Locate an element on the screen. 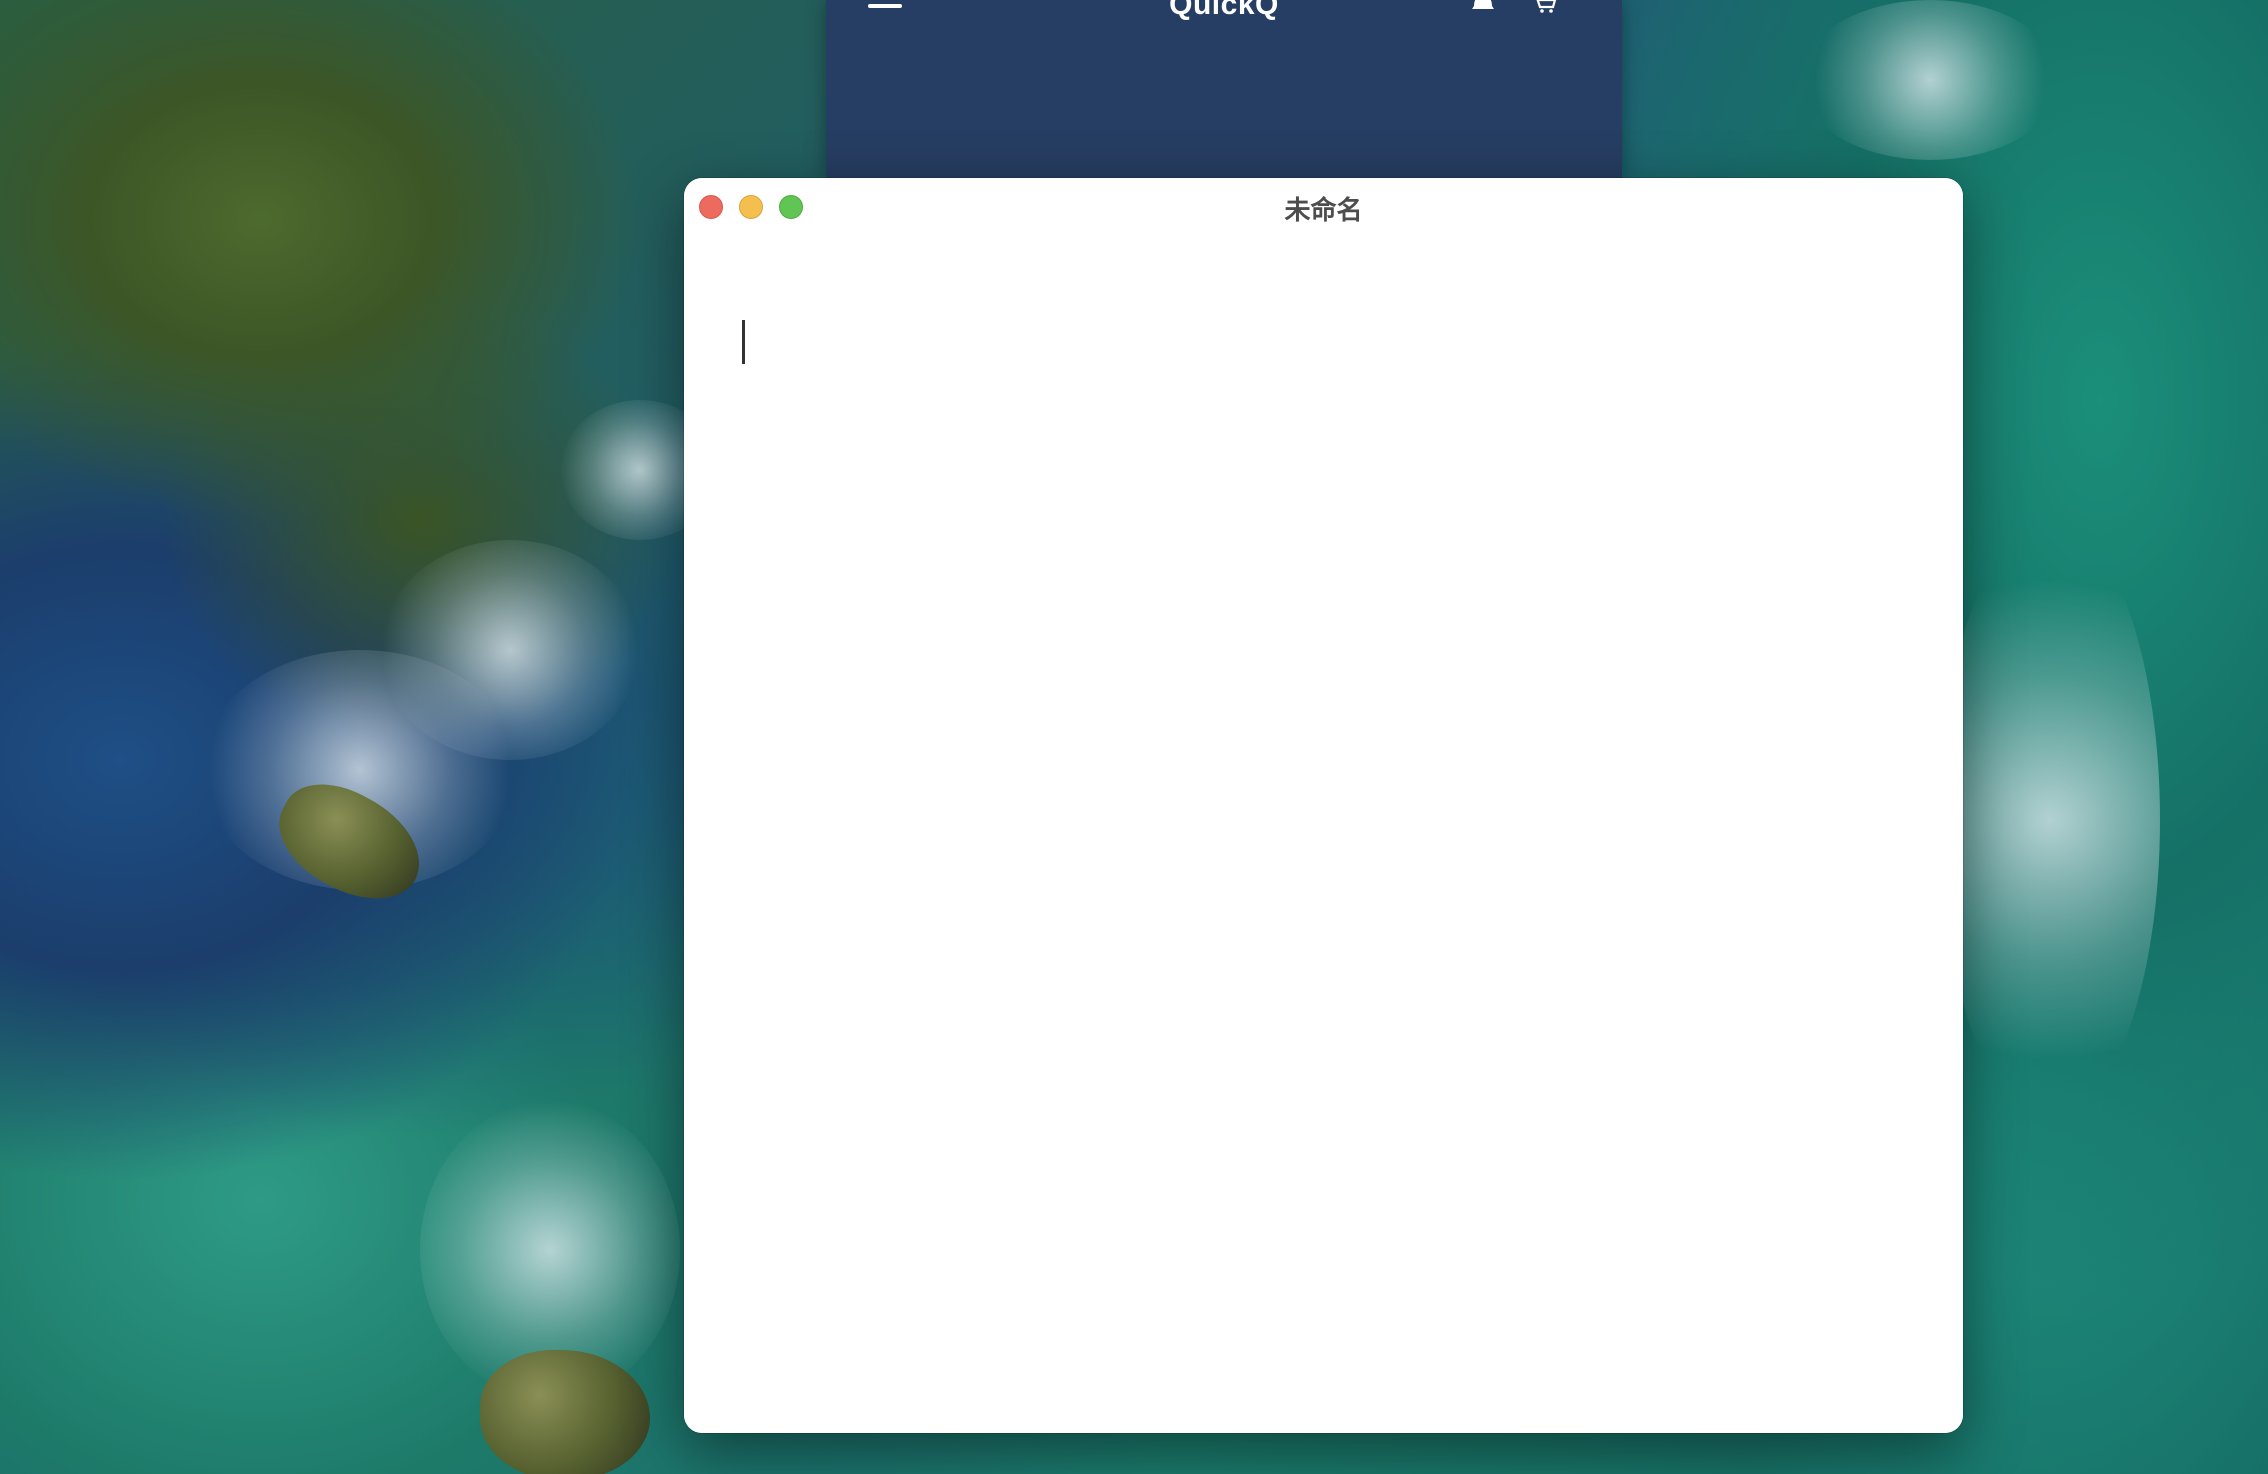 This screenshot has height=1474, width=2268. quickq-title: QuickQ is located at coordinates (1224, 10).